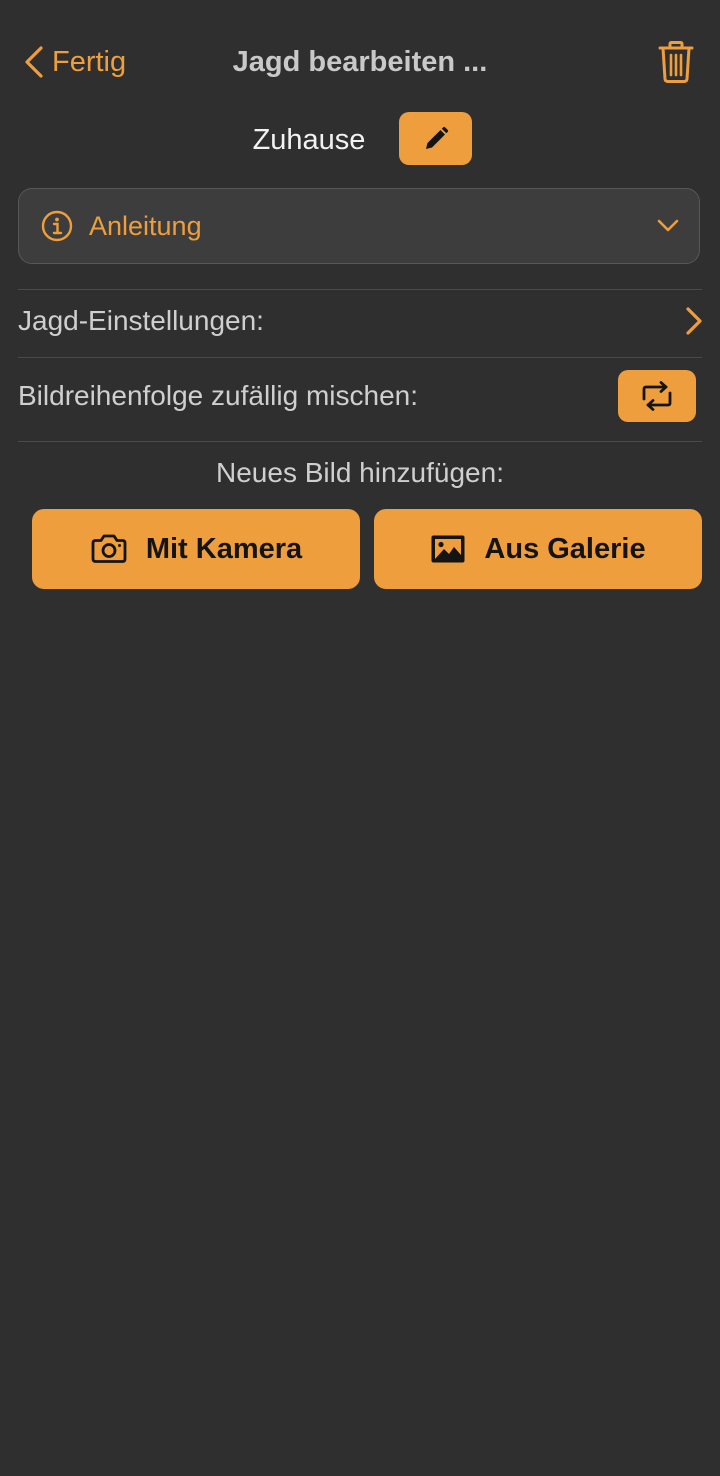 The width and height of the screenshot is (720, 1476). I want to click on camera-icon, so click(109, 548).